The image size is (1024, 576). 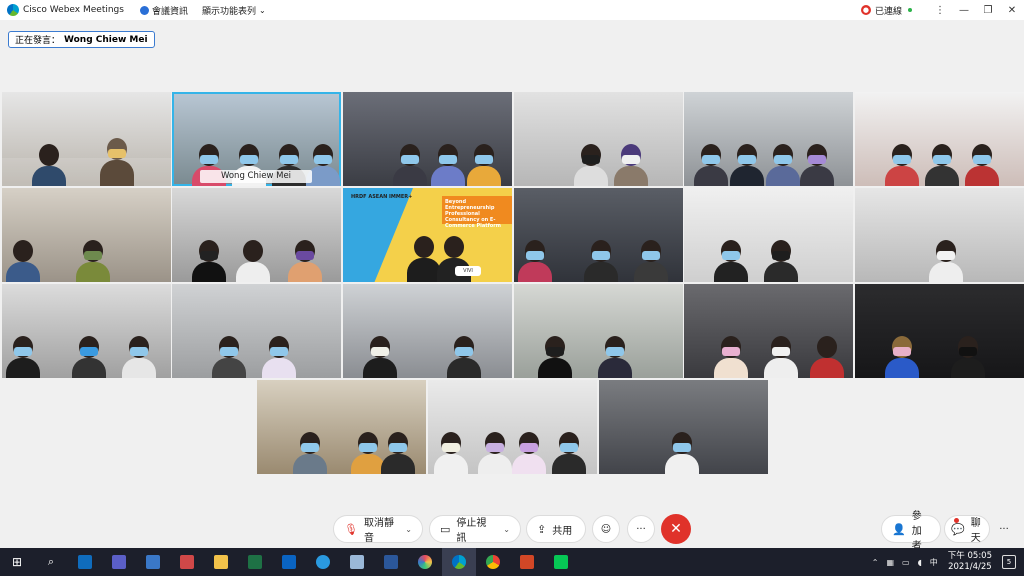 What do you see at coordinates (910, 10) in the screenshot?
I see `connected-indicator-icon` at bounding box center [910, 10].